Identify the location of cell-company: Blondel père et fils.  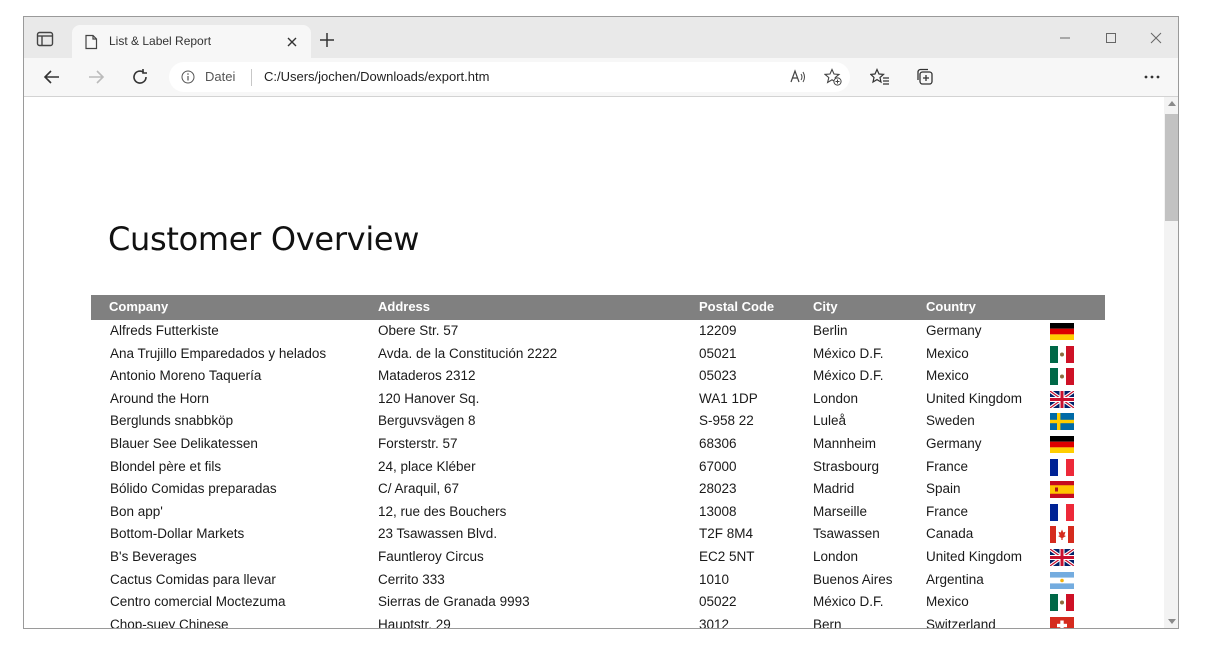
(166, 466).